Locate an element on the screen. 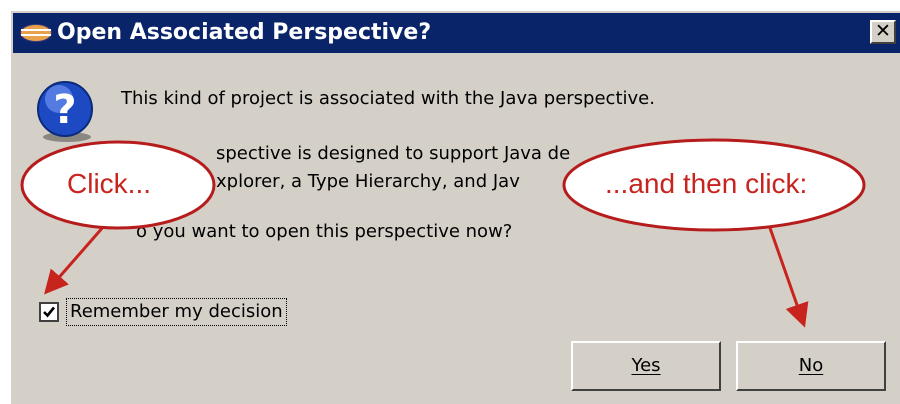  arrow-to-no-button is located at coordinates (788, 277).